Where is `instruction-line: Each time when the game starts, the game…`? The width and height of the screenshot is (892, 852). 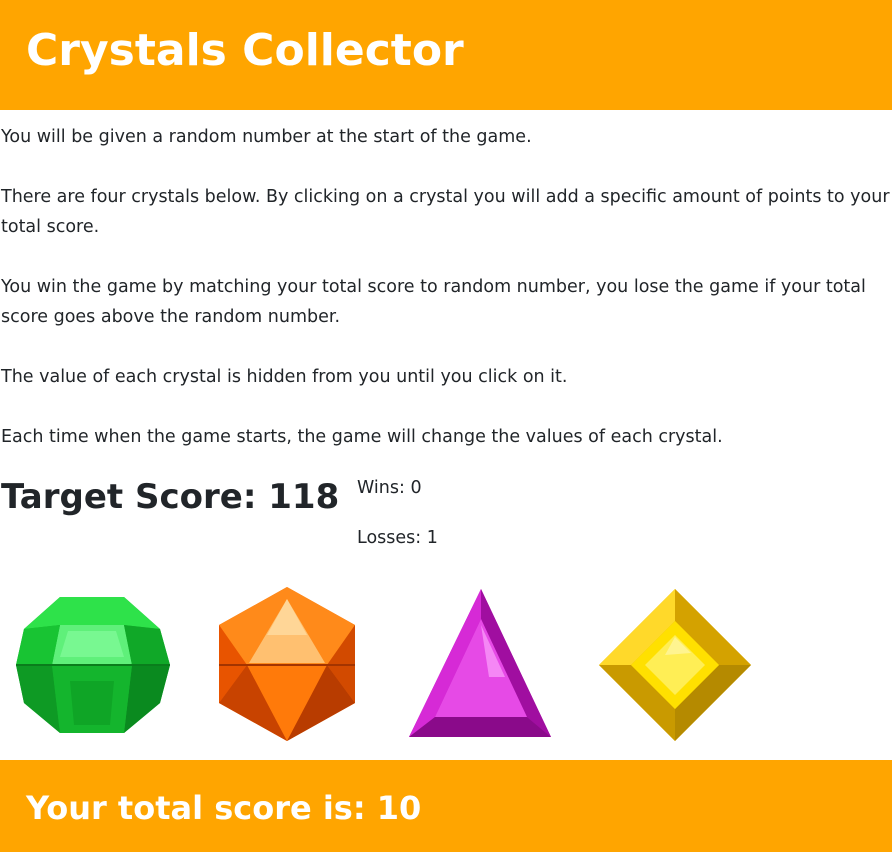
instruction-line: Each time when the game starts, the game… is located at coordinates (362, 437).